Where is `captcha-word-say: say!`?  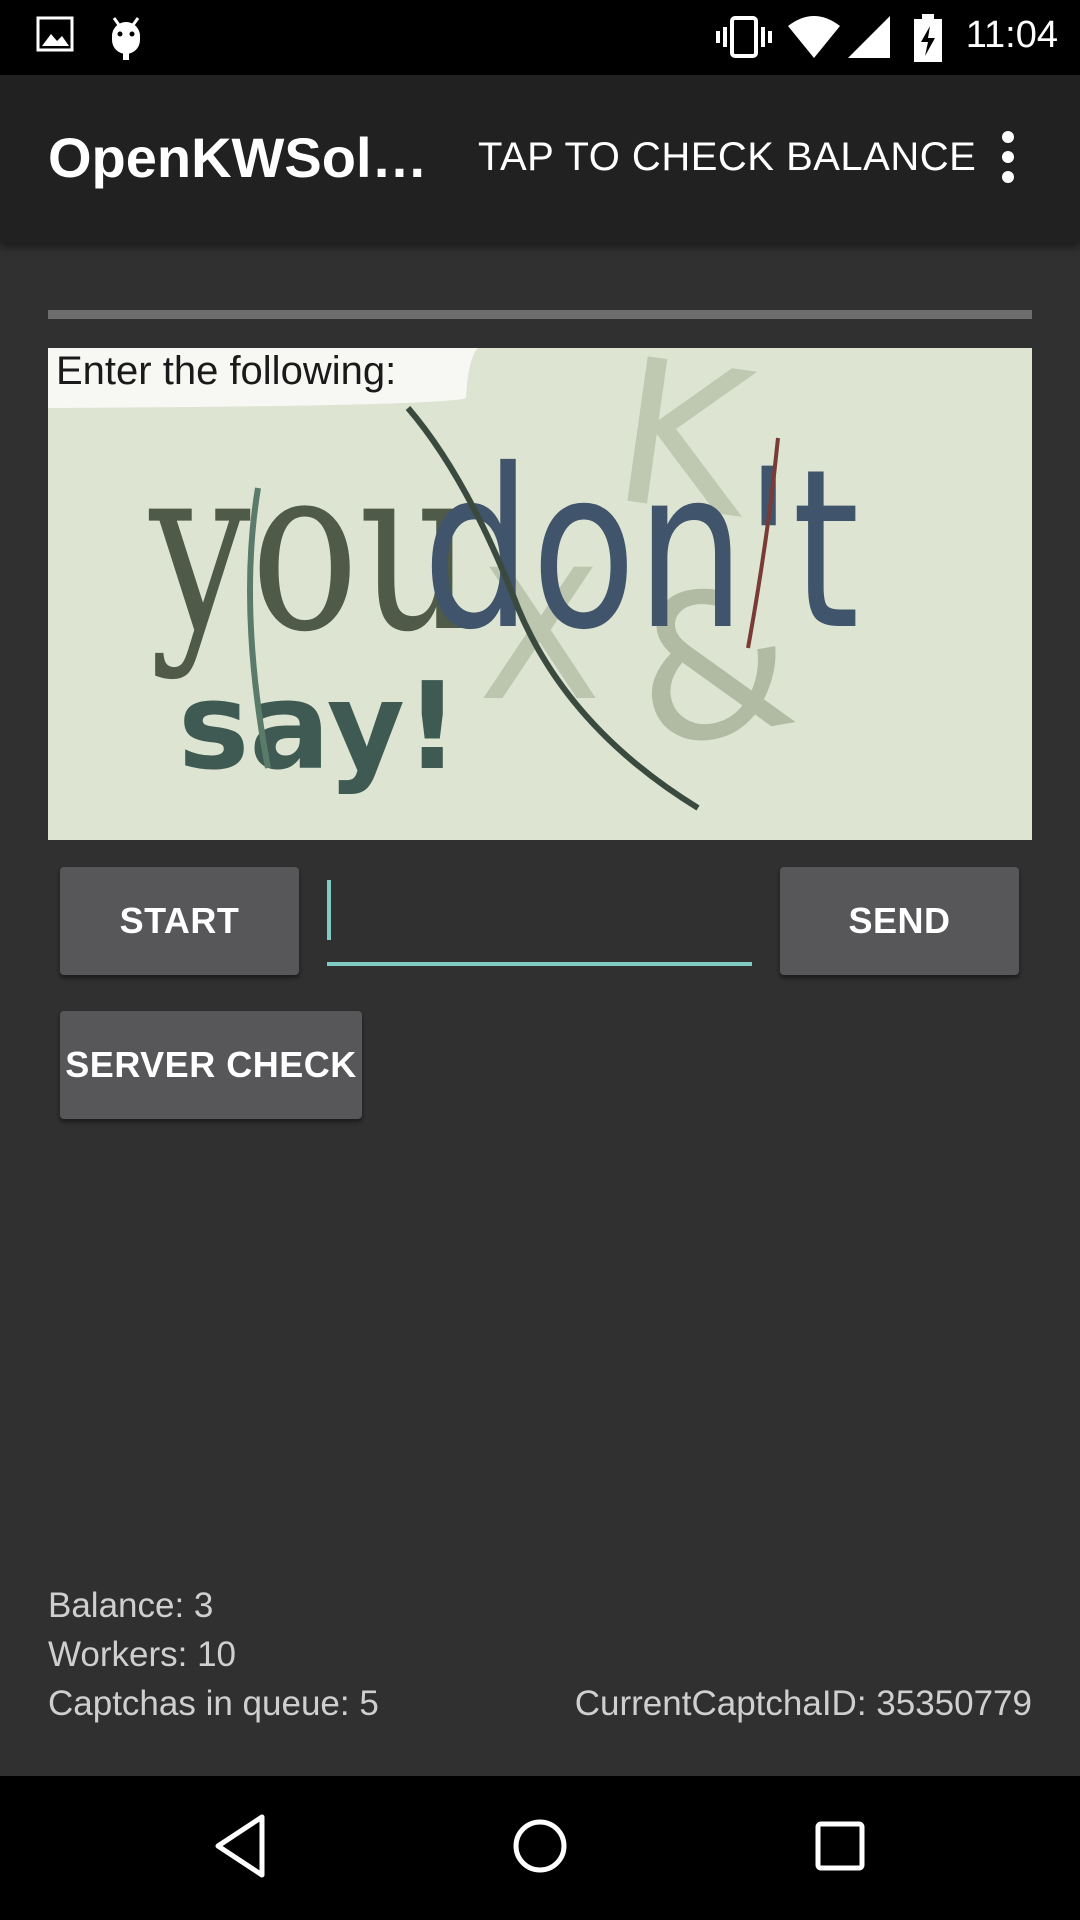
captcha-word-say: say! is located at coordinates (319, 727).